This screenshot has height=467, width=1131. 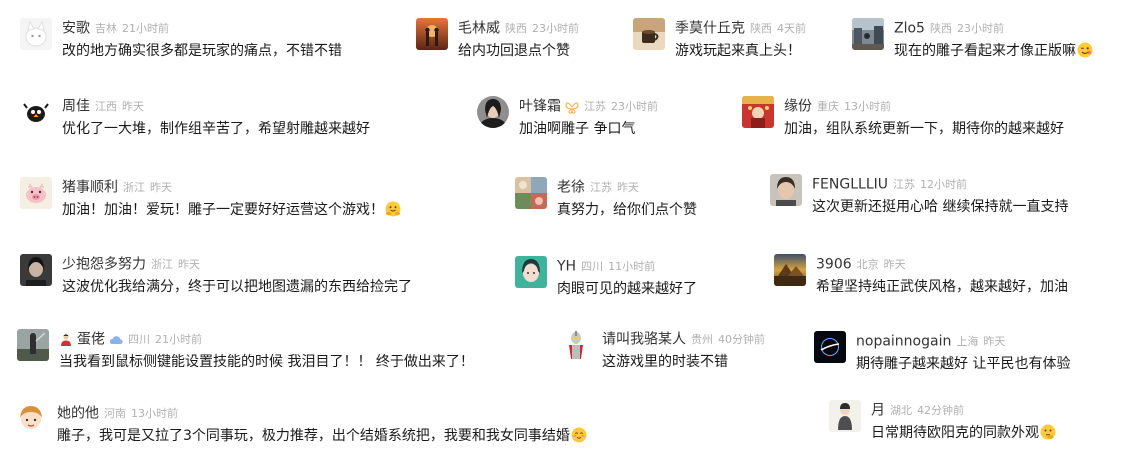 What do you see at coordinates (577, 129) in the screenshot?
I see `comment-text: 加油啊雕子 争口气` at bounding box center [577, 129].